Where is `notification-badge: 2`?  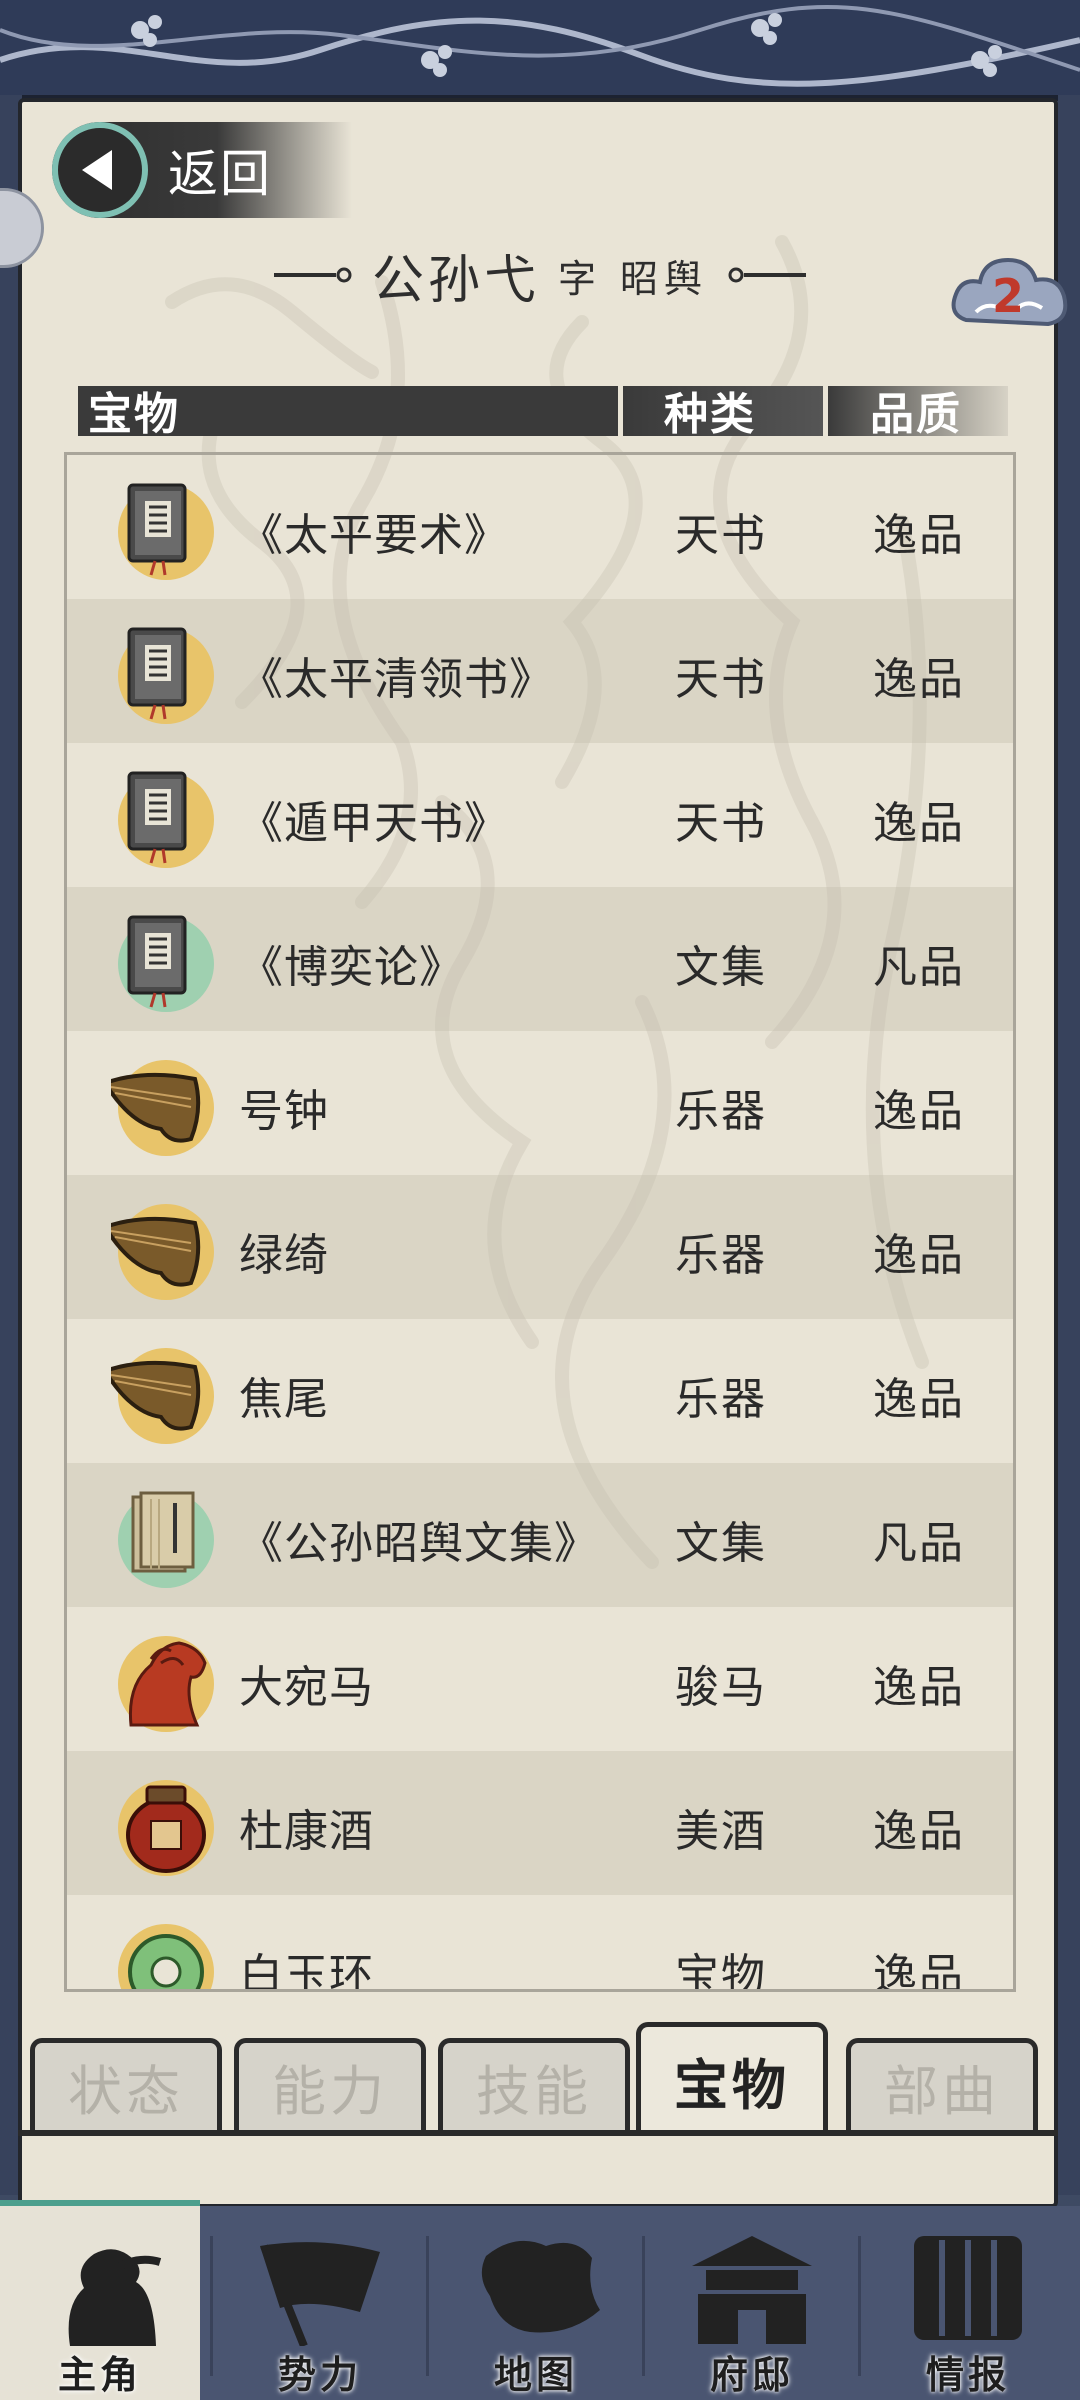 notification-badge: 2 is located at coordinates (1008, 296).